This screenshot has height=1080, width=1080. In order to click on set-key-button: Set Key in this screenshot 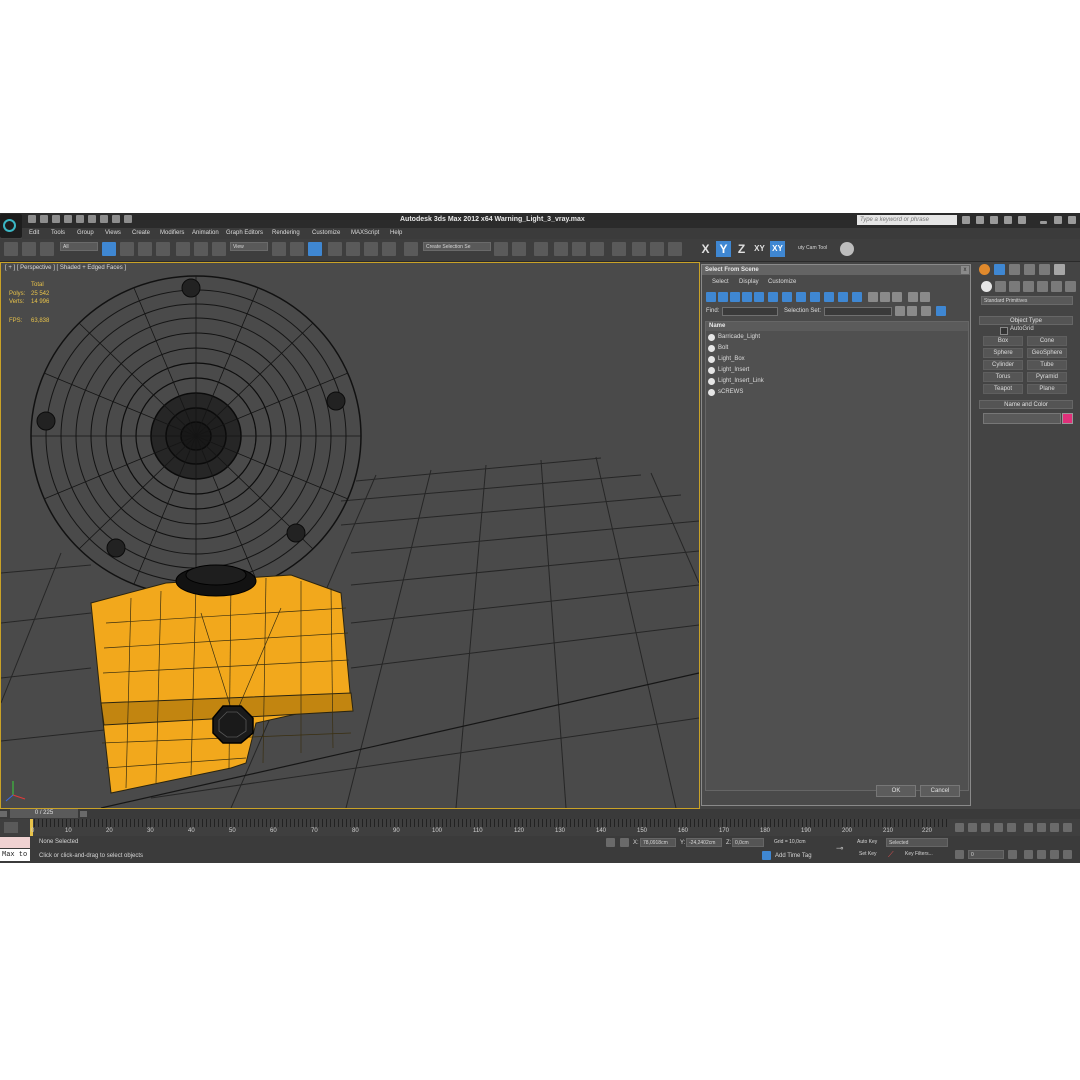, I will do `click(871, 854)`.